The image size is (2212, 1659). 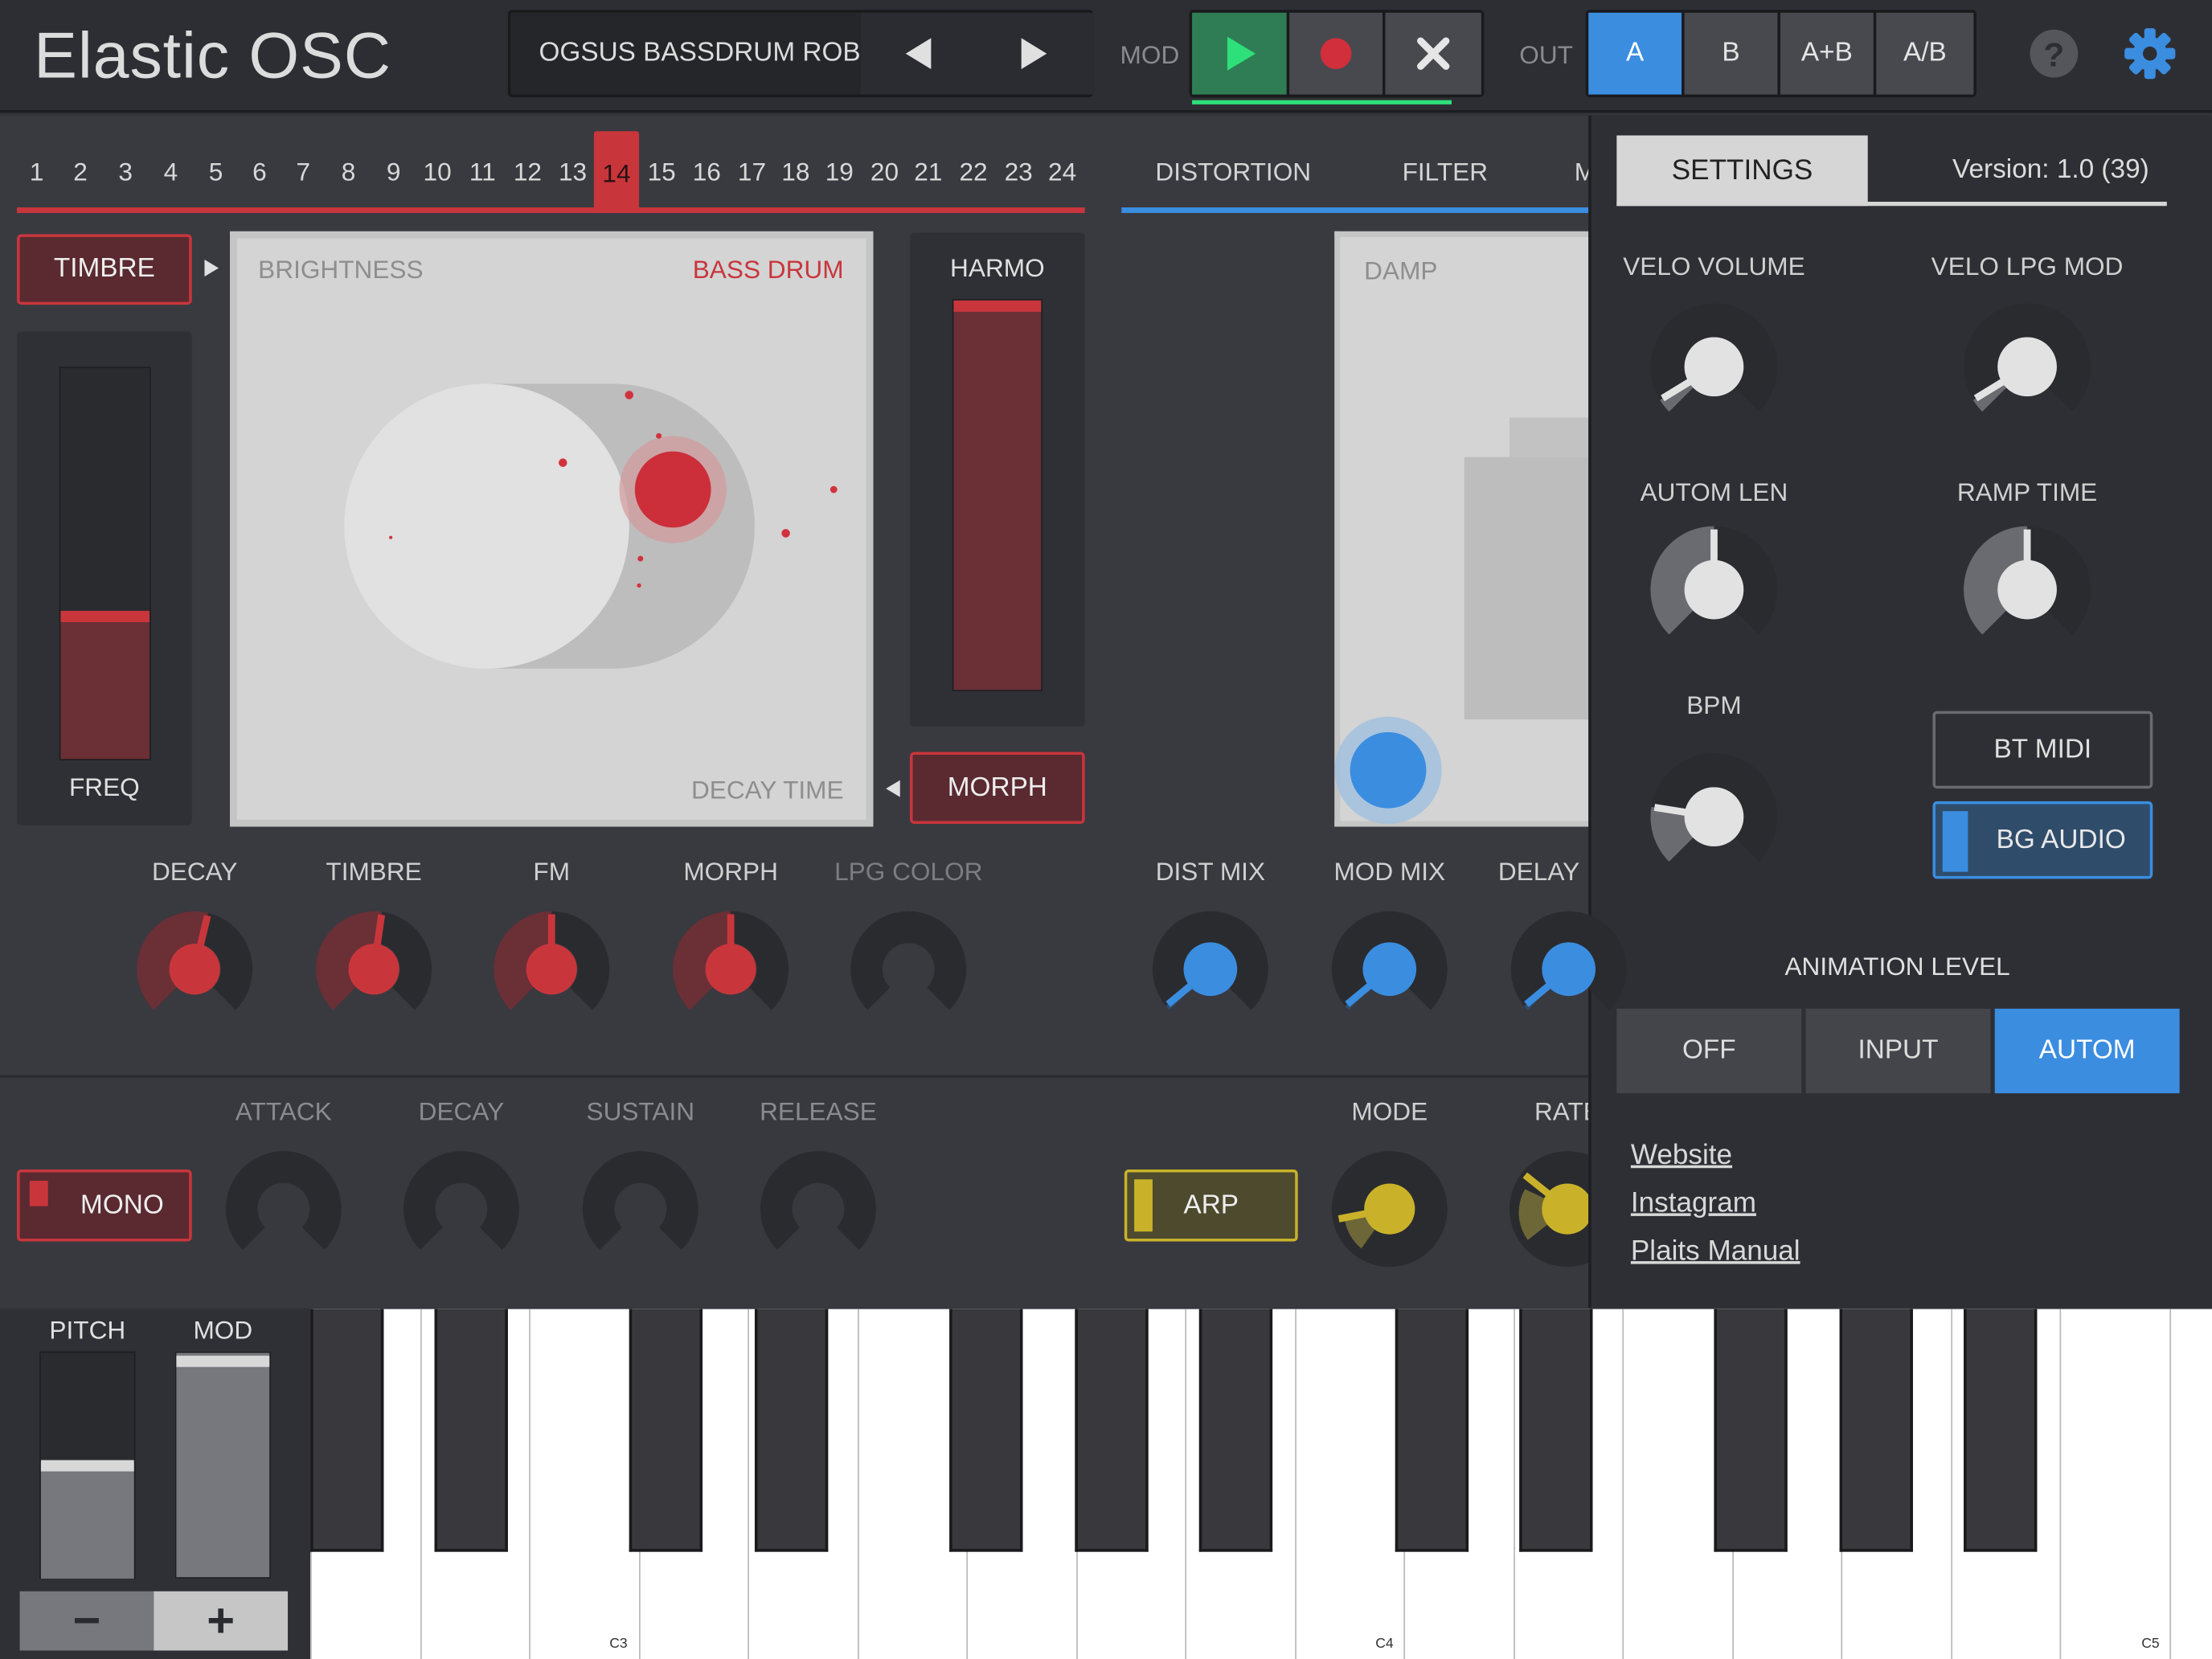 What do you see at coordinates (973, 173) in the screenshot?
I see `step-22: 22` at bounding box center [973, 173].